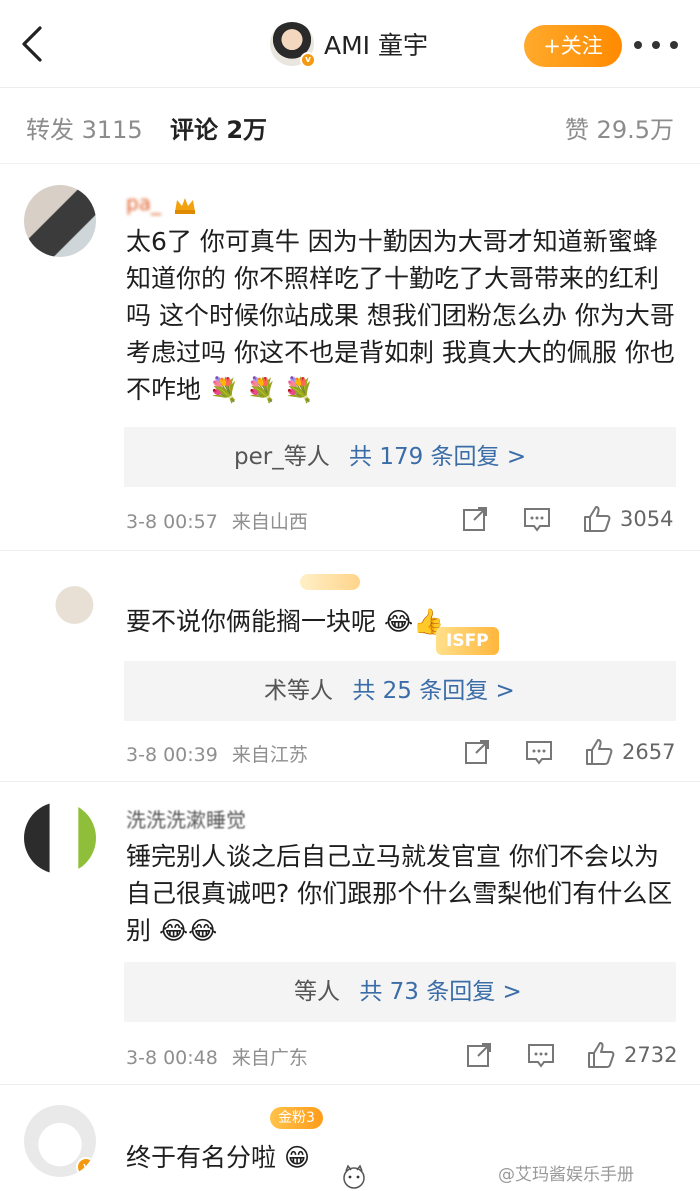  Describe the element at coordinates (186, 818) in the screenshot. I see `commenter-name: 洗洗洗漱睡觉` at that location.